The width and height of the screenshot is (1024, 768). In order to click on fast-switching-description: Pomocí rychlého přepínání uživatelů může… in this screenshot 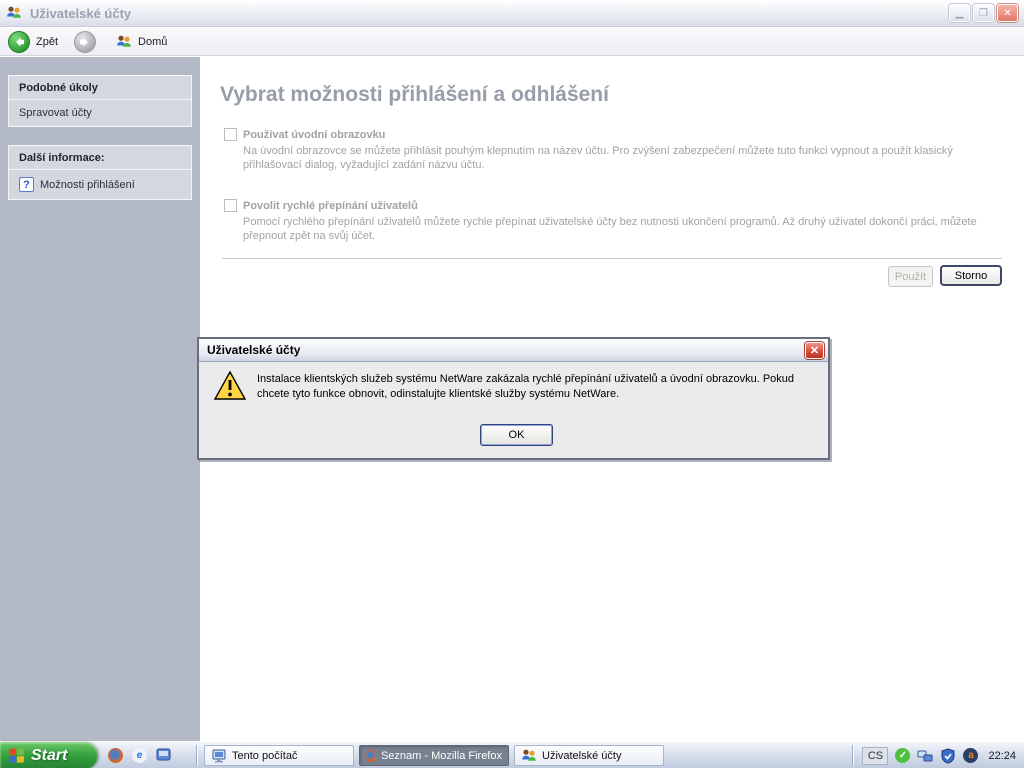, I will do `click(610, 229)`.